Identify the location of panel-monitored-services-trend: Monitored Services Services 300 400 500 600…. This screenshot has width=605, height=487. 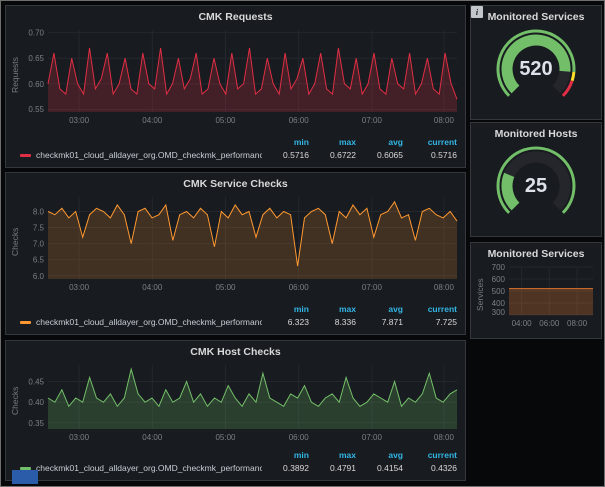
(536, 290).